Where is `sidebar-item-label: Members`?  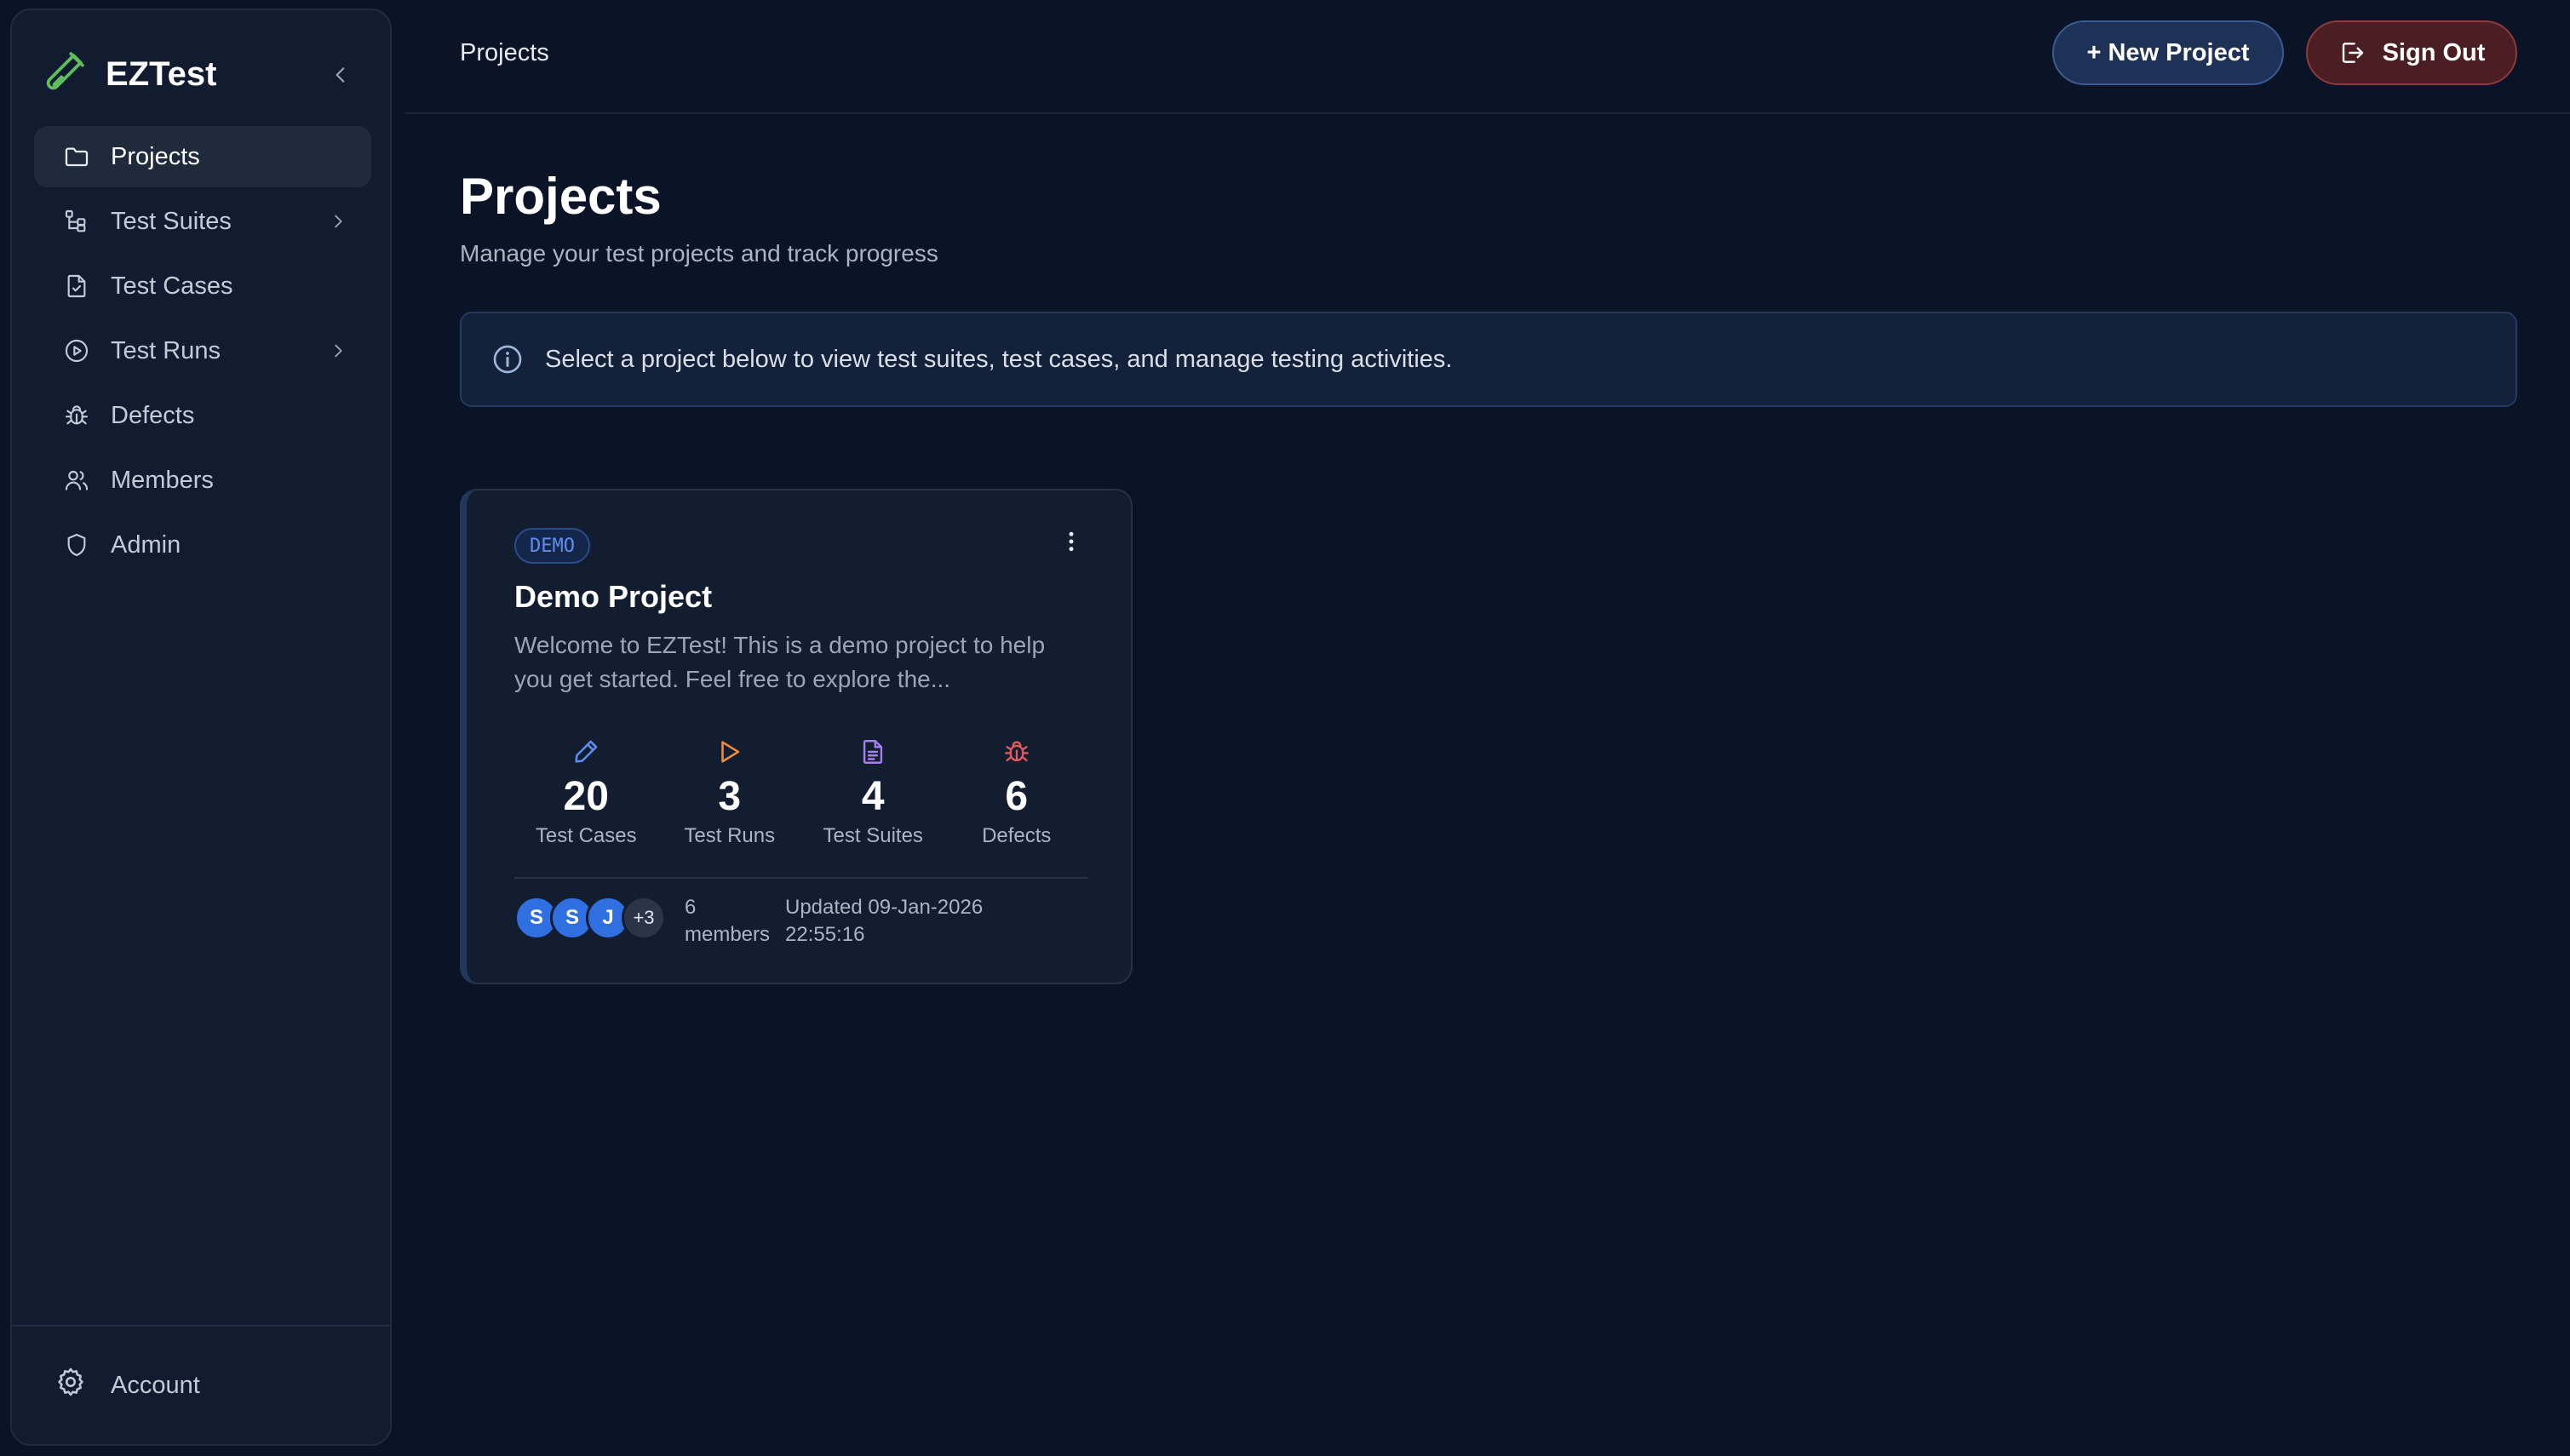 sidebar-item-label: Members is located at coordinates (162, 480).